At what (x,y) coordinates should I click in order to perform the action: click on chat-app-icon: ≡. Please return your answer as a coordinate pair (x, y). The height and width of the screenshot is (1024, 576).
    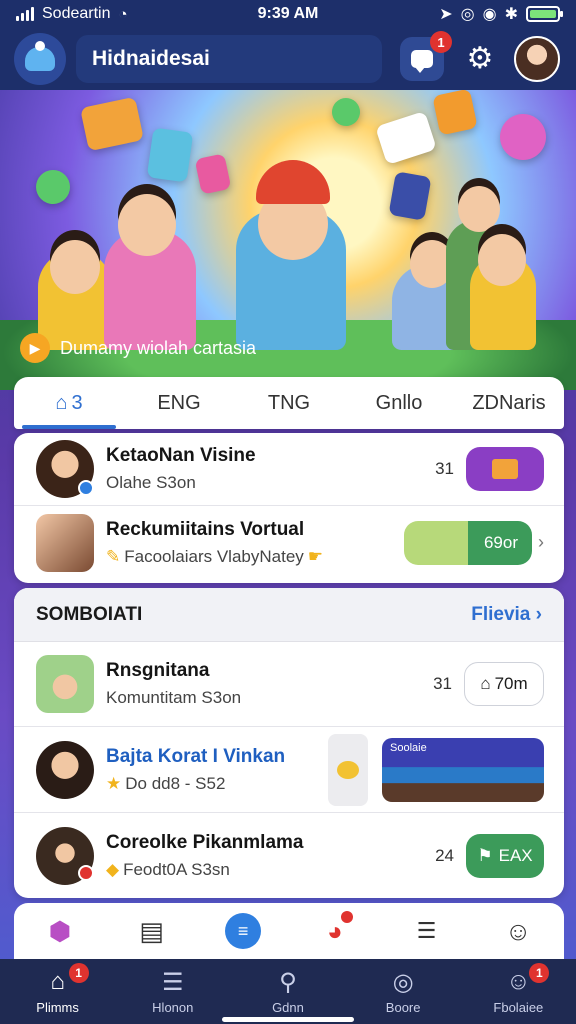
    Looking at the image, I should click on (243, 931).